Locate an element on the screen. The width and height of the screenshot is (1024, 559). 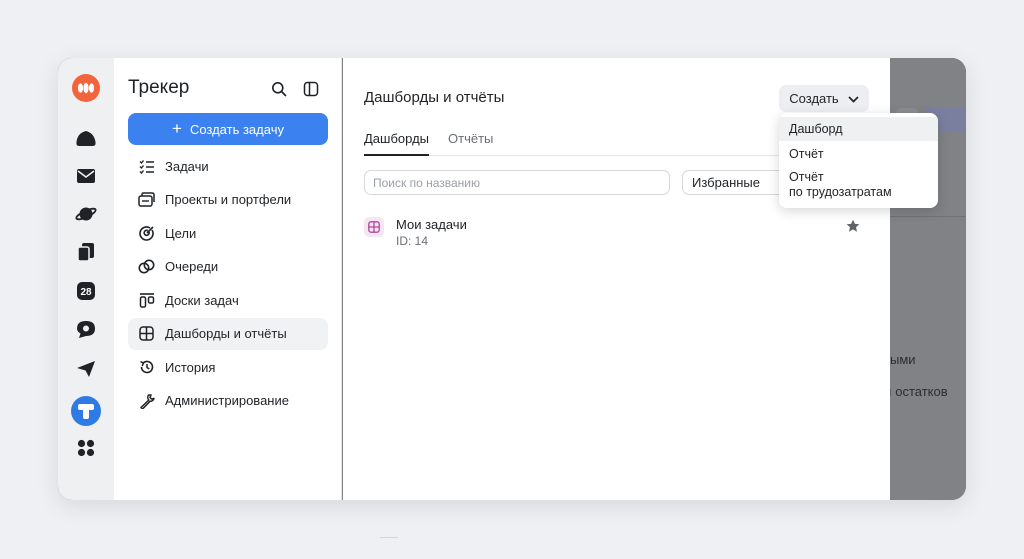
cloud-icon is located at coordinates (86, 139).